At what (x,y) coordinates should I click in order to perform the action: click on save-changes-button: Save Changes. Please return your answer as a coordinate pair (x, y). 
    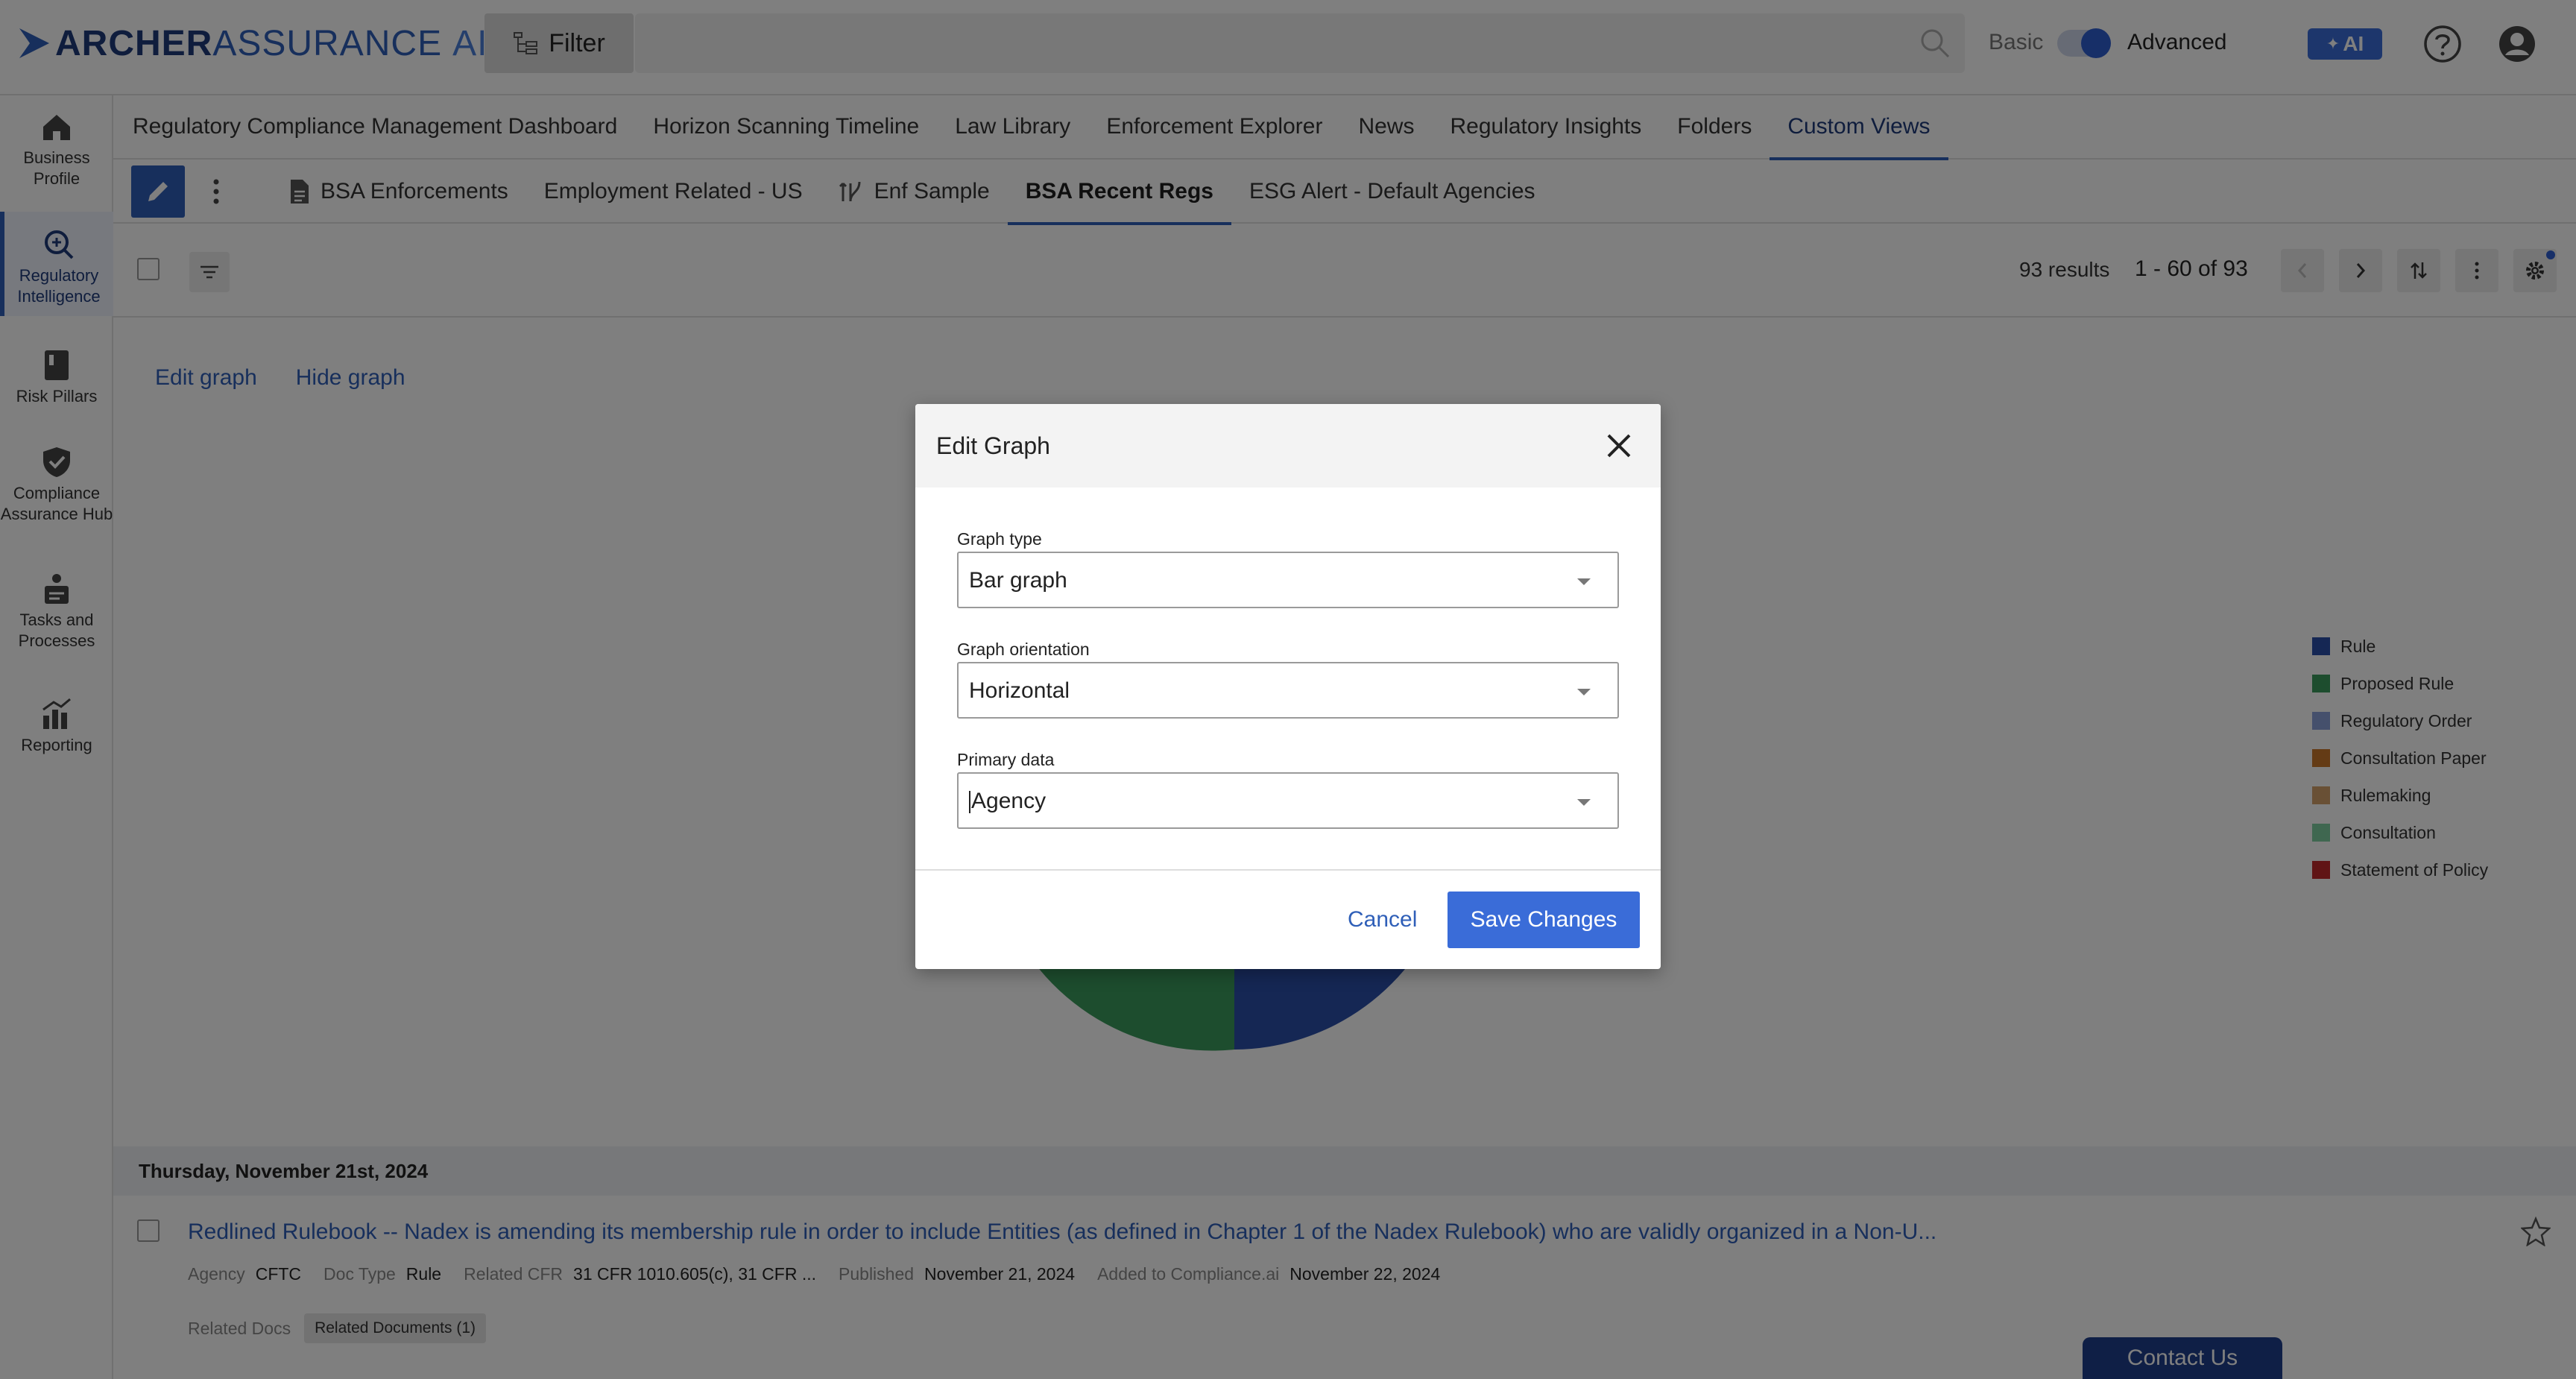
    Looking at the image, I should click on (1544, 920).